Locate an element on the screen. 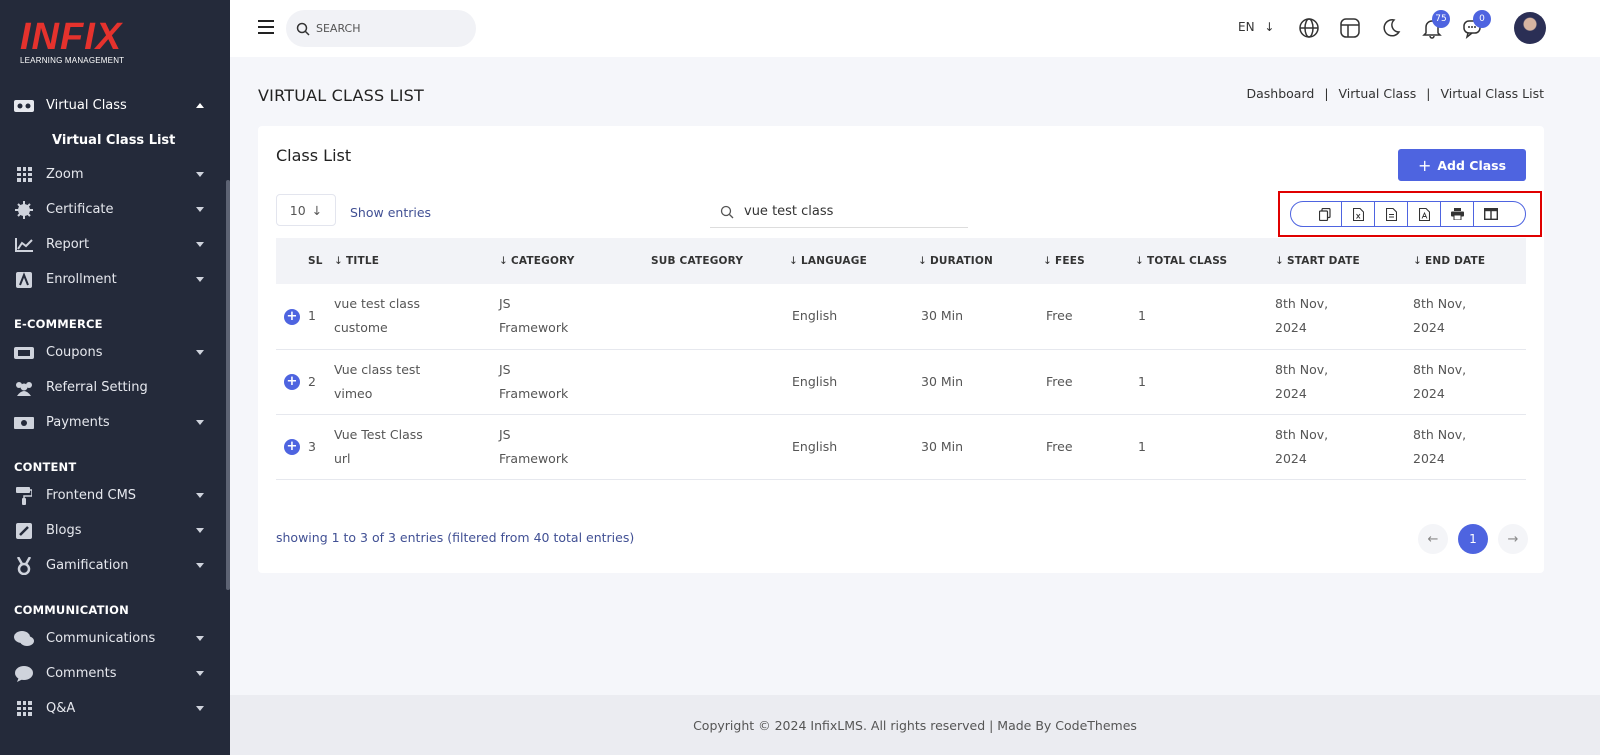 This screenshot has width=1600, height=755. breadcrumb-virtual-class: Virtual Class is located at coordinates (1378, 93).